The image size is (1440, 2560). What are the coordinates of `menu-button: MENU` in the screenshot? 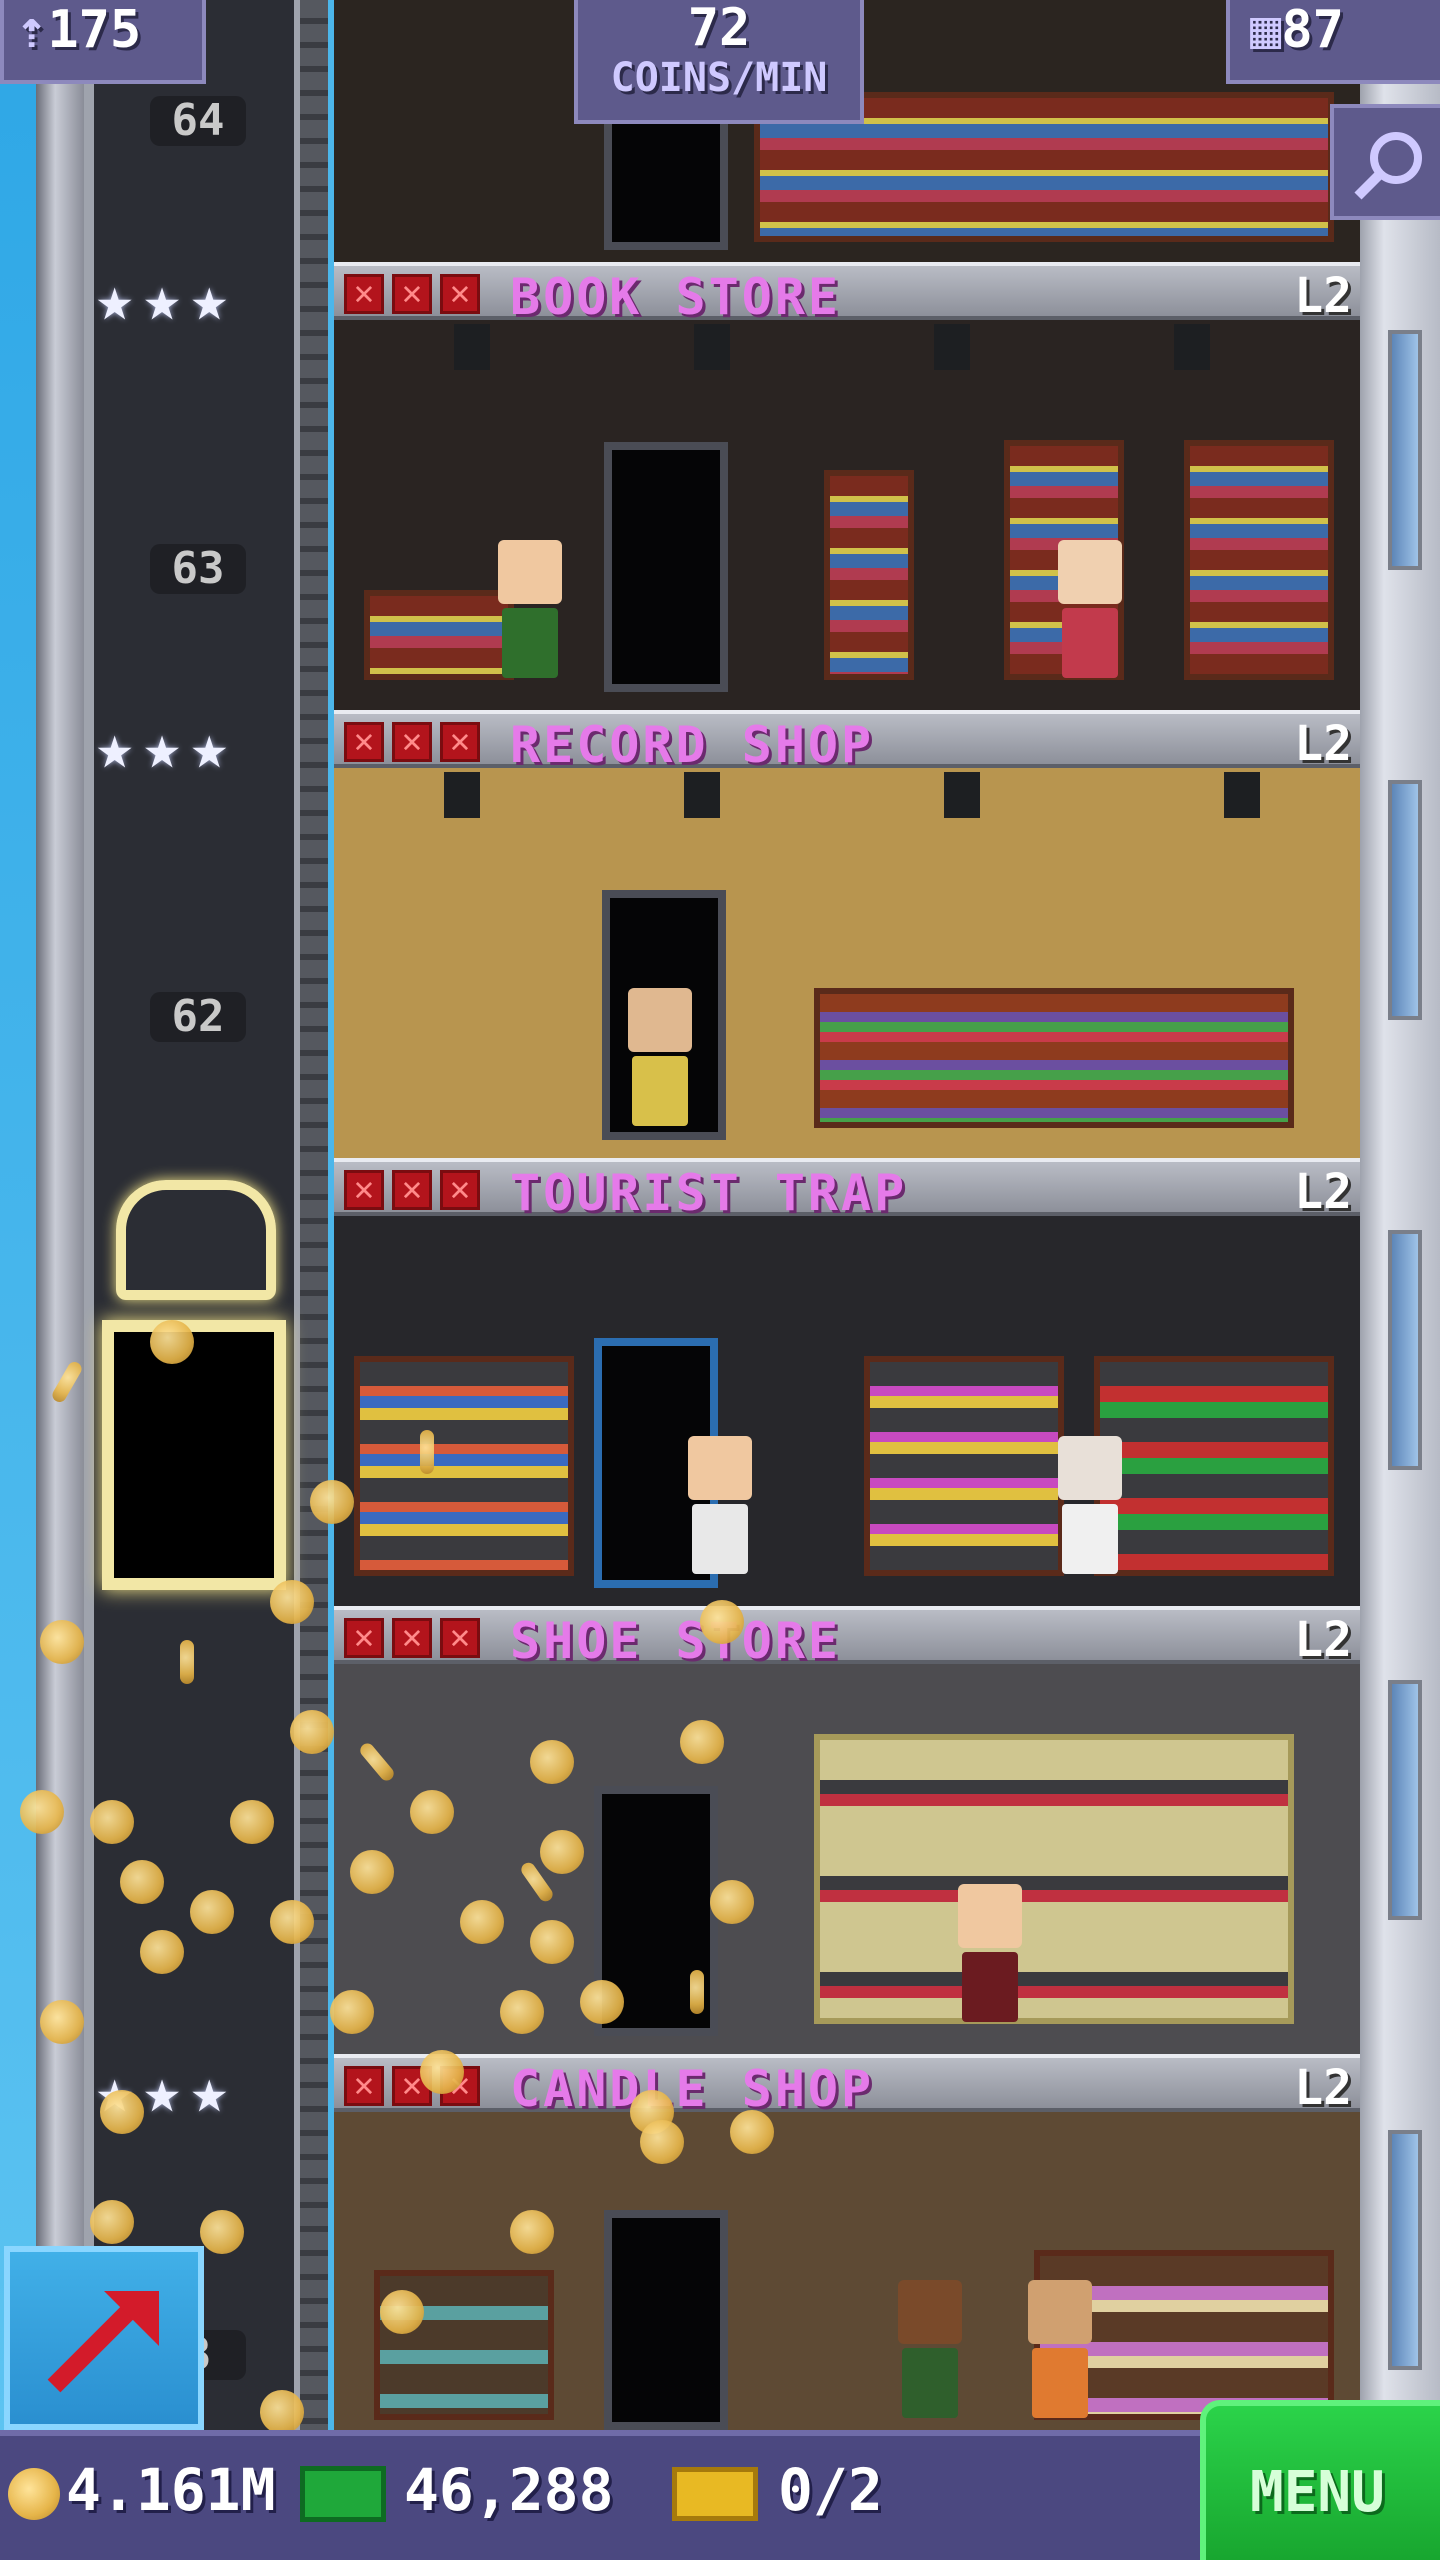 It's located at (1320, 2480).